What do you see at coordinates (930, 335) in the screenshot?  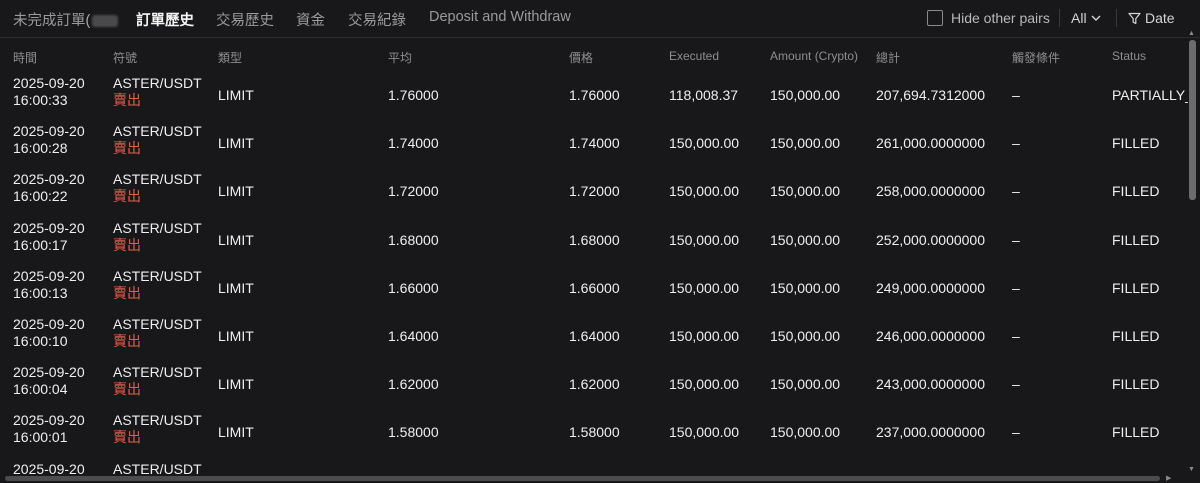 I see `cell-total: 246,000.0000000` at bounding box center [930, 335].